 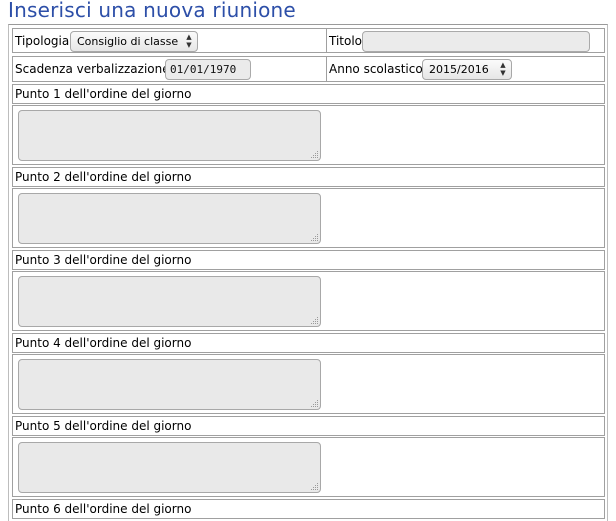 What do you see at coordinates (169, 467) in the screenshot?
I see `punto-5-textarea` at bounding box center [169, 467].